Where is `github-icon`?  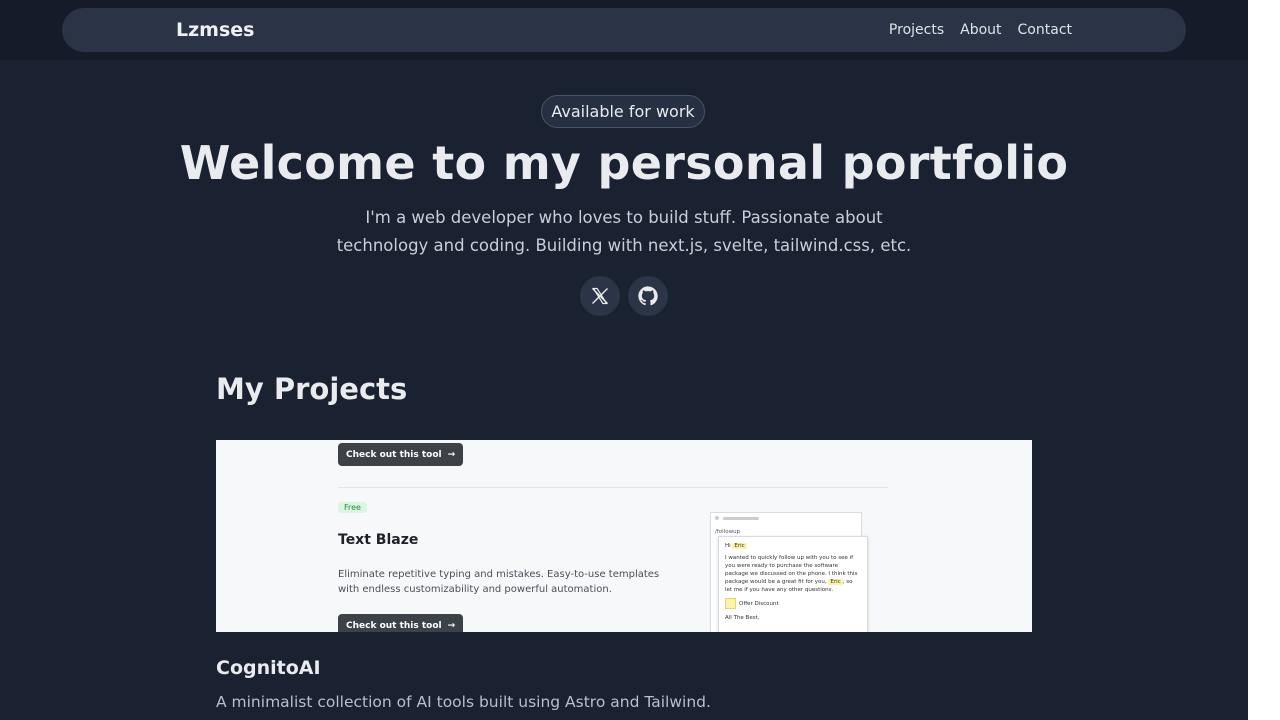 github-icon is located at coordinates (648, 296).